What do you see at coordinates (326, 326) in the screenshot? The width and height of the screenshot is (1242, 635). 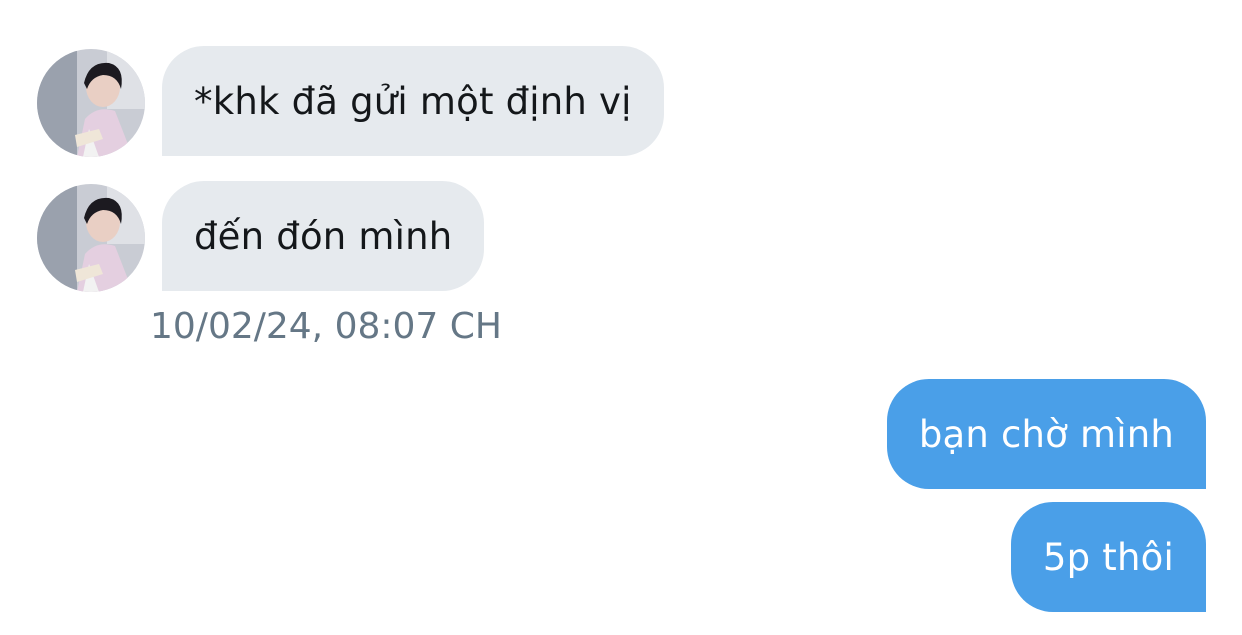 I see `message-timestamp: 10/02/24, 08:07 CH` at bounding box center [326, 326].